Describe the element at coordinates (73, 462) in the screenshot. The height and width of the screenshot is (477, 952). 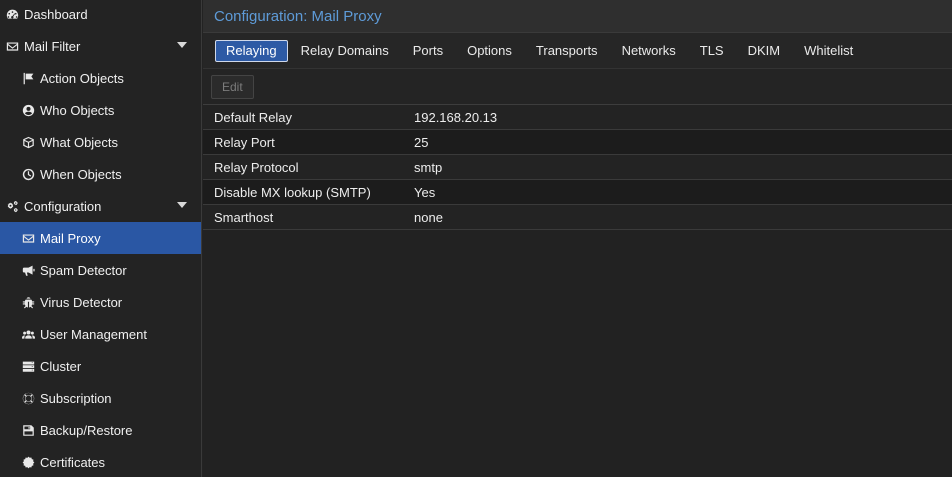
I see `nav-item-label: Certificates` at that location.